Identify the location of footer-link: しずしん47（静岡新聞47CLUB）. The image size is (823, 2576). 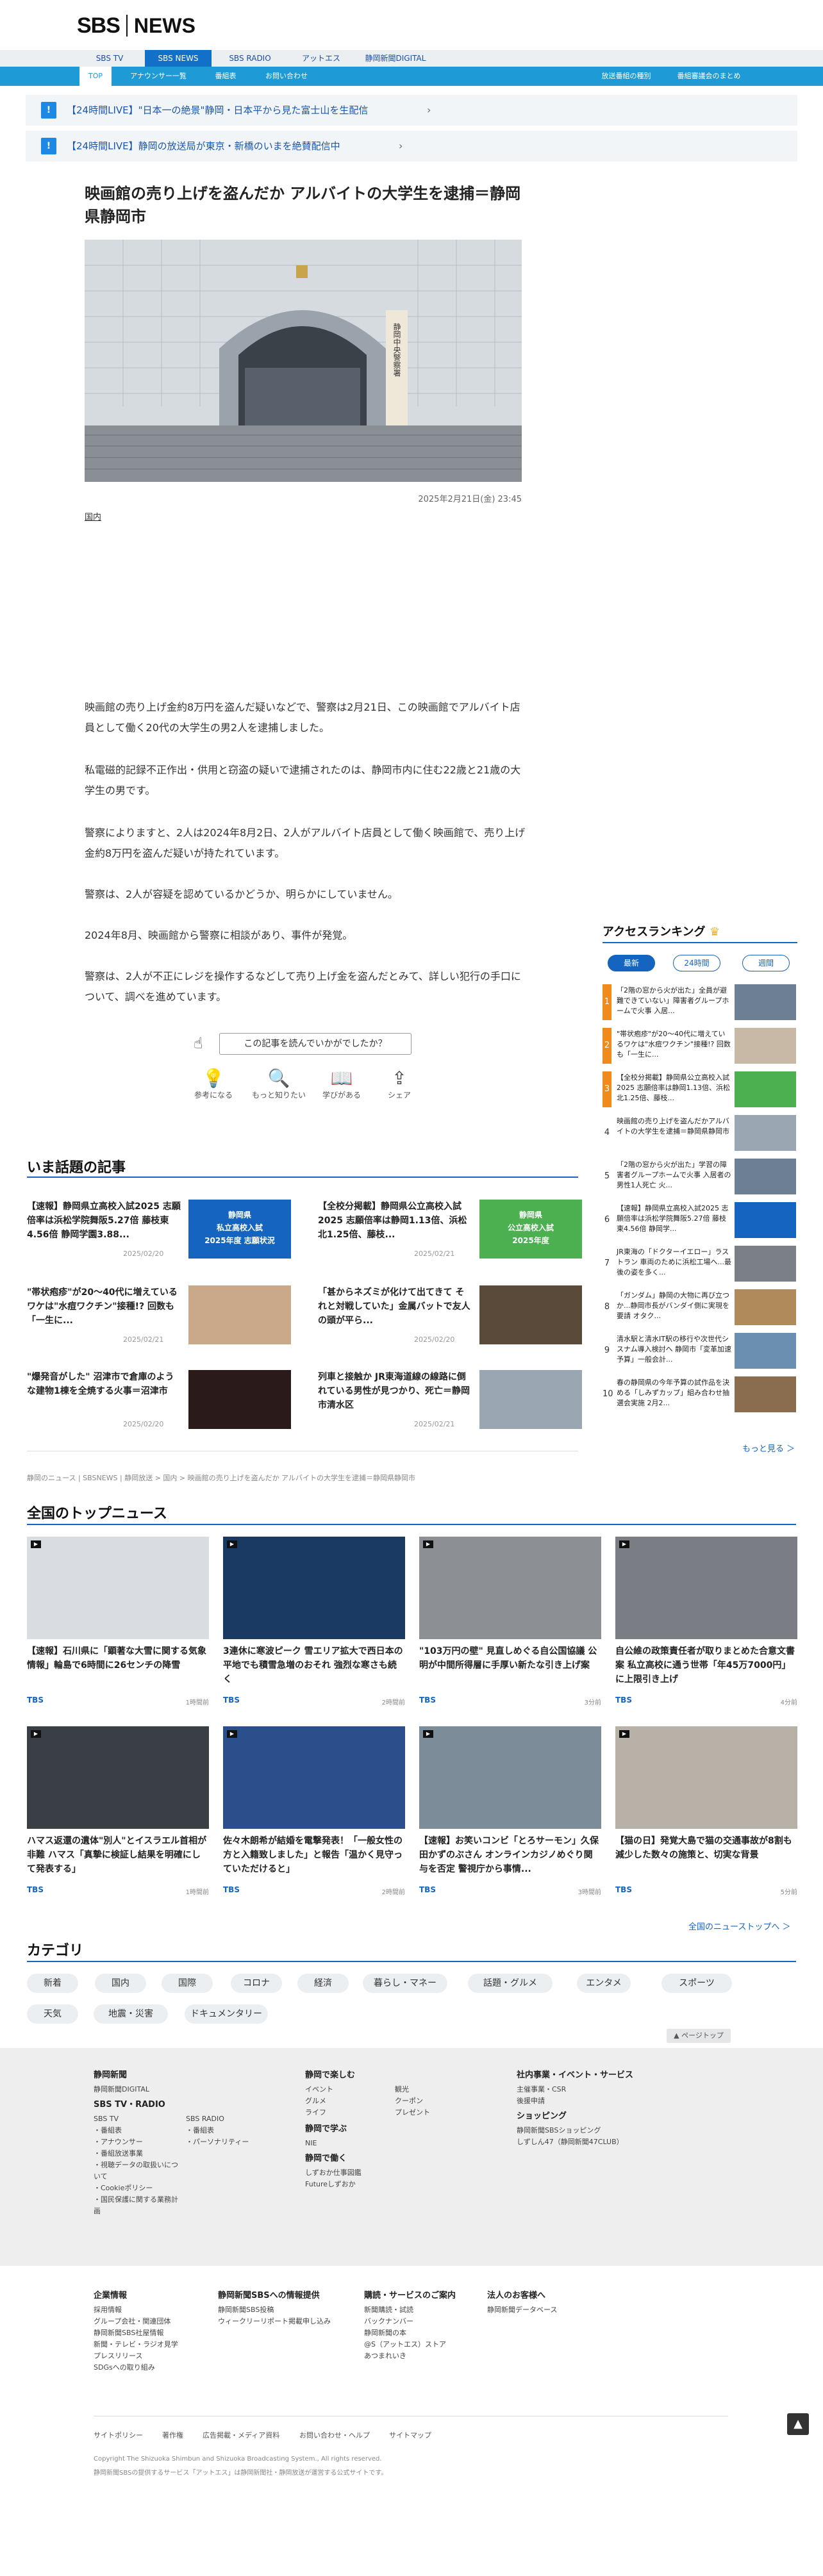
(619, 2142).